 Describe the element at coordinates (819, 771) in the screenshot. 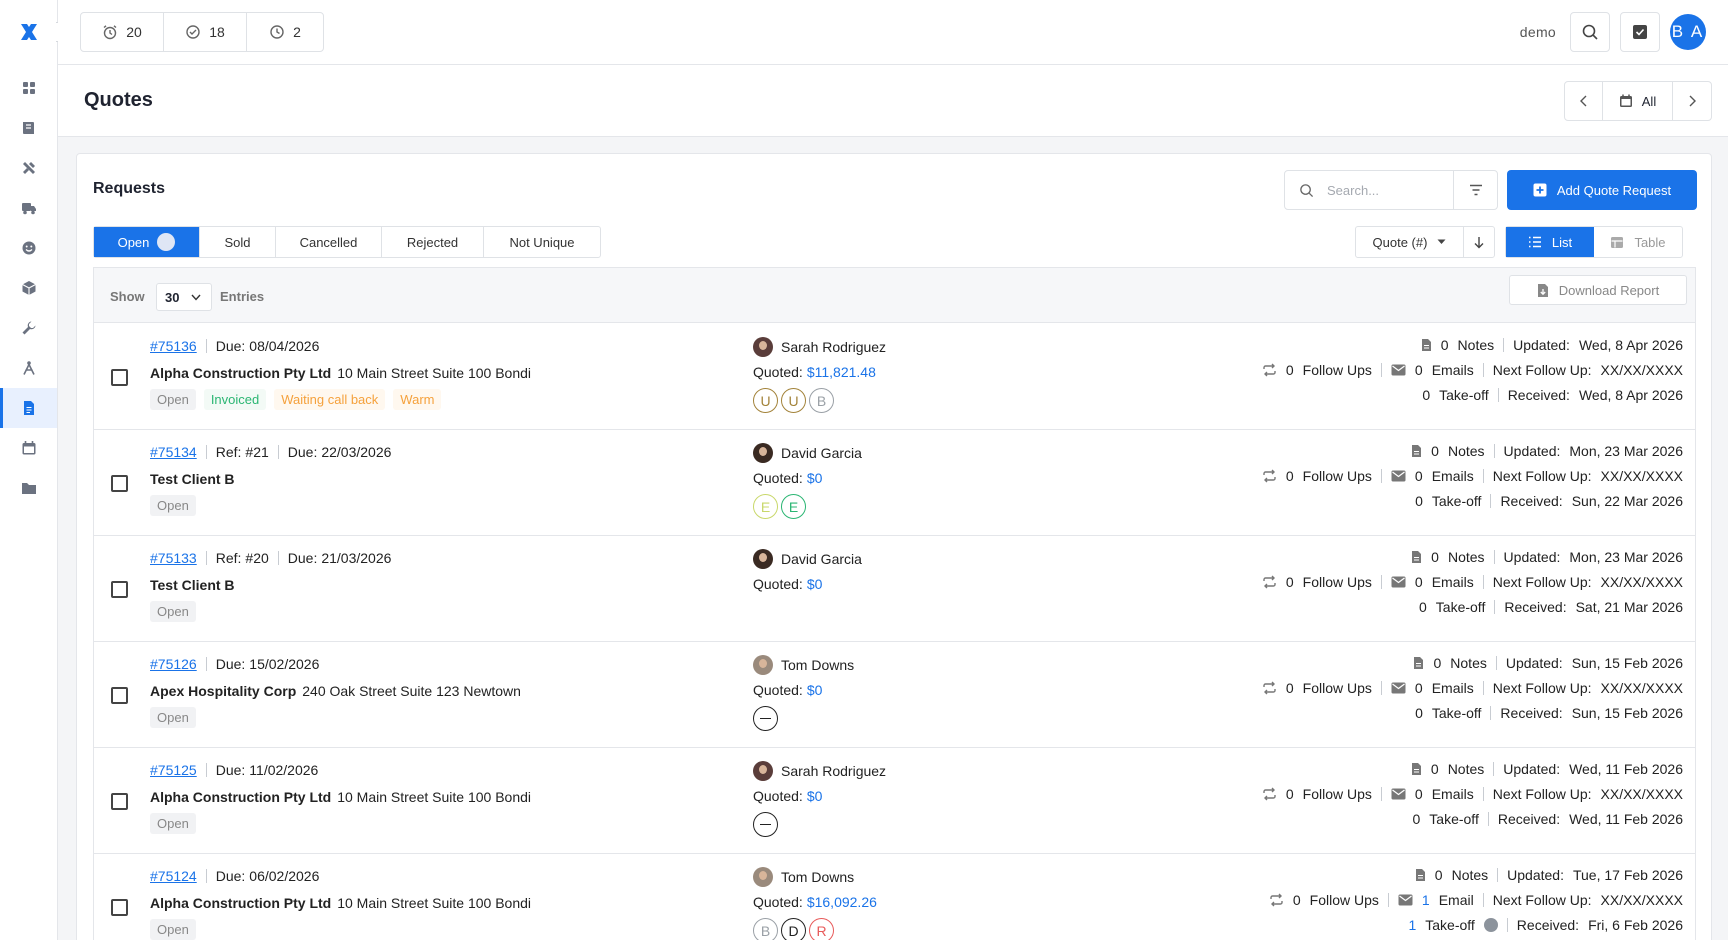

I see `assignee: Sarah Rodriguez` at that location.